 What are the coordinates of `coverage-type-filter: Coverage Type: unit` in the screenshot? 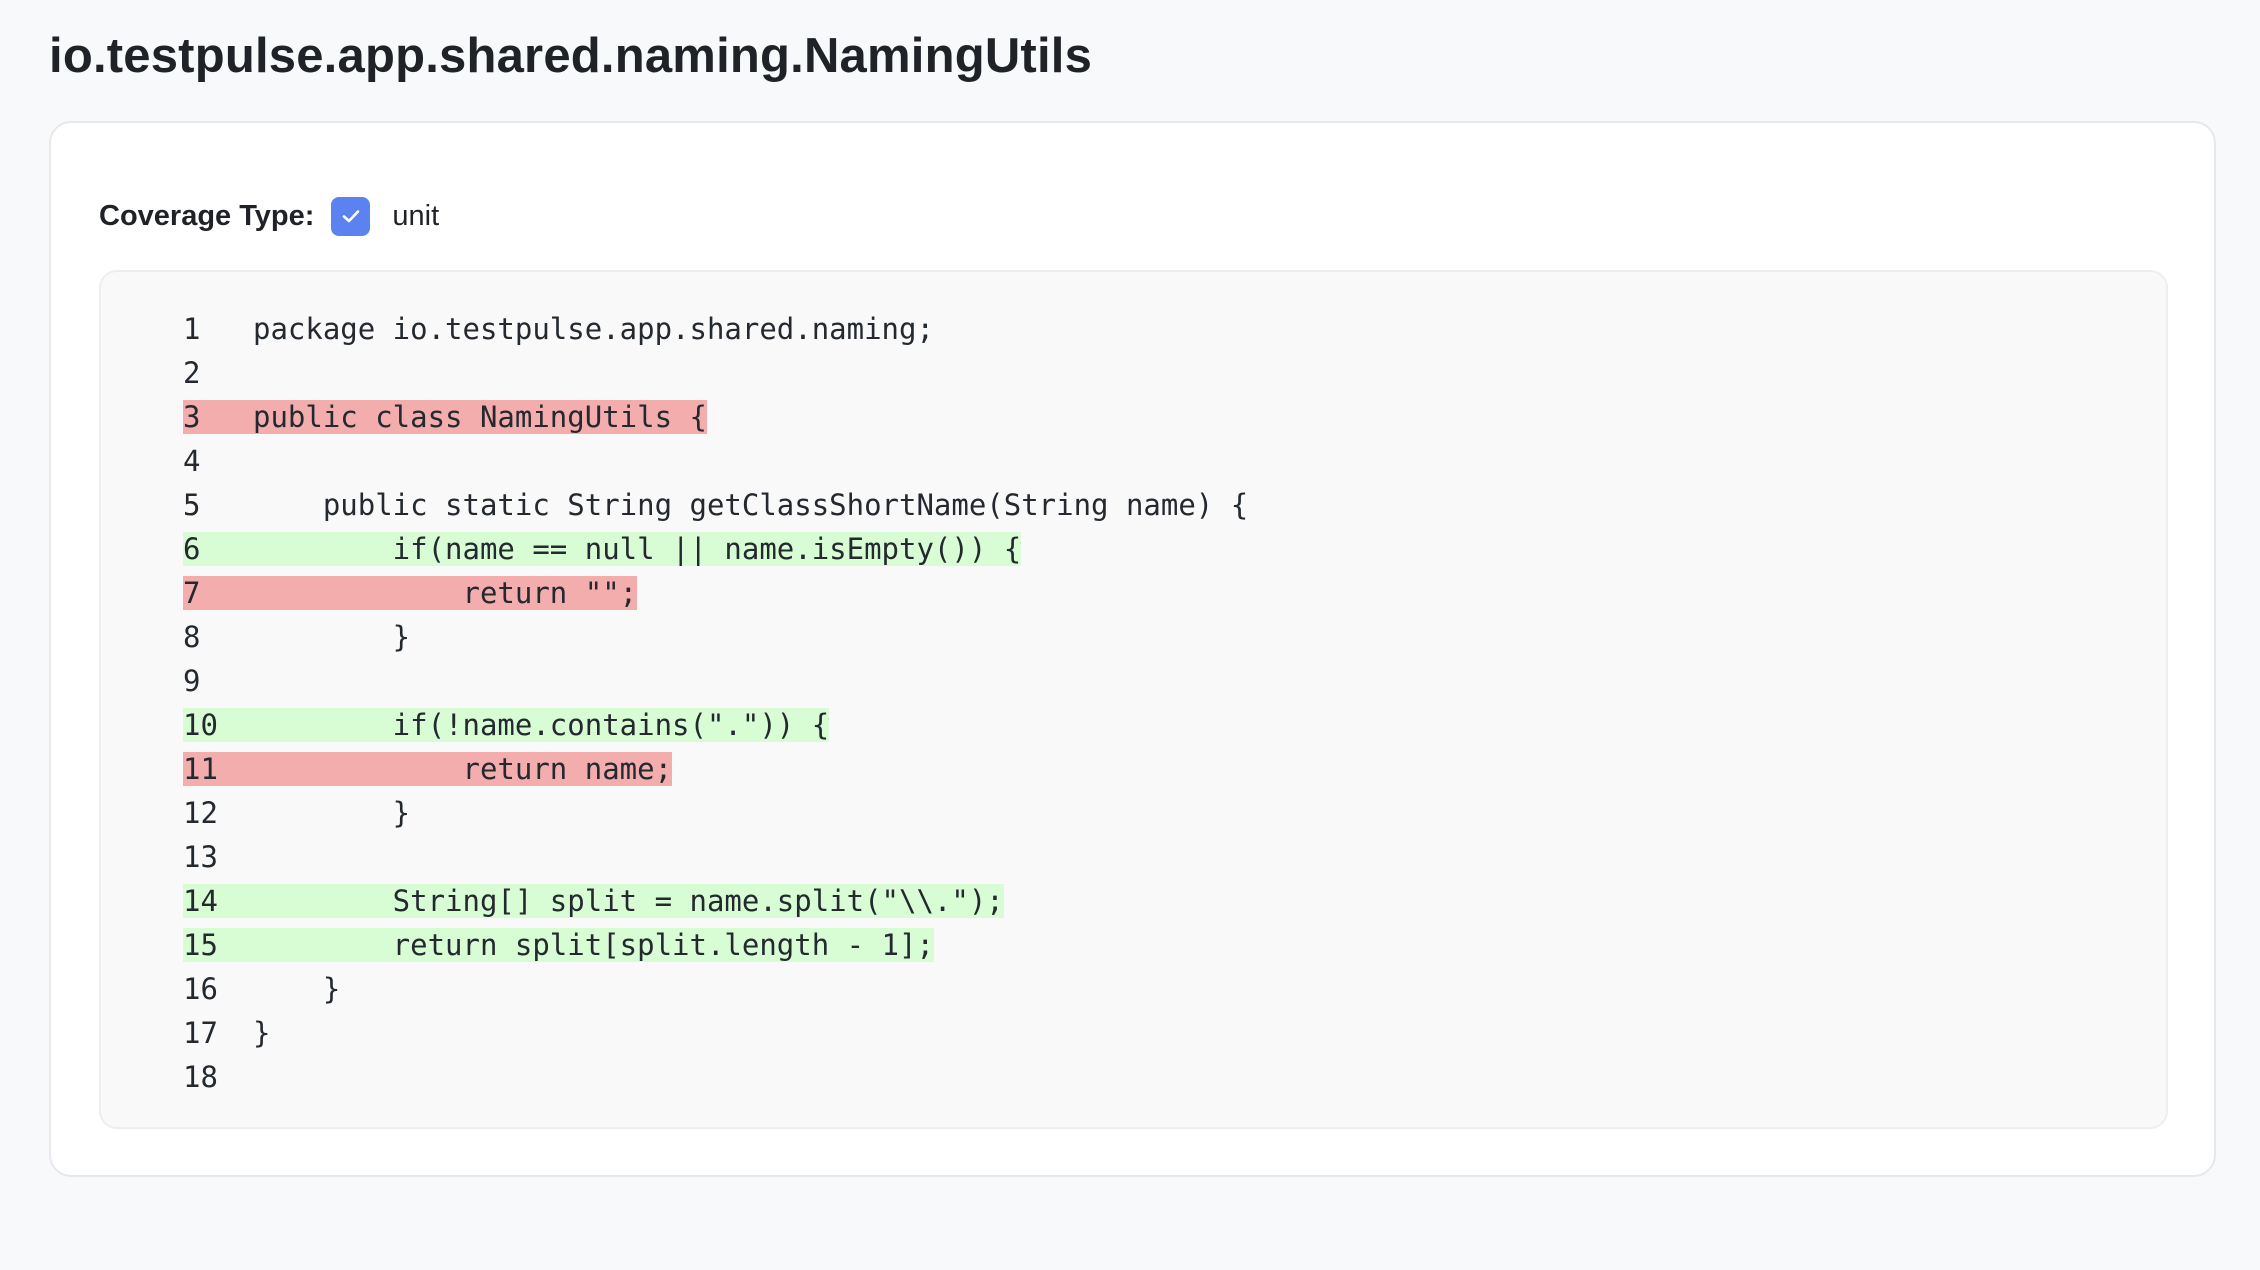 It's located at (269, 216).